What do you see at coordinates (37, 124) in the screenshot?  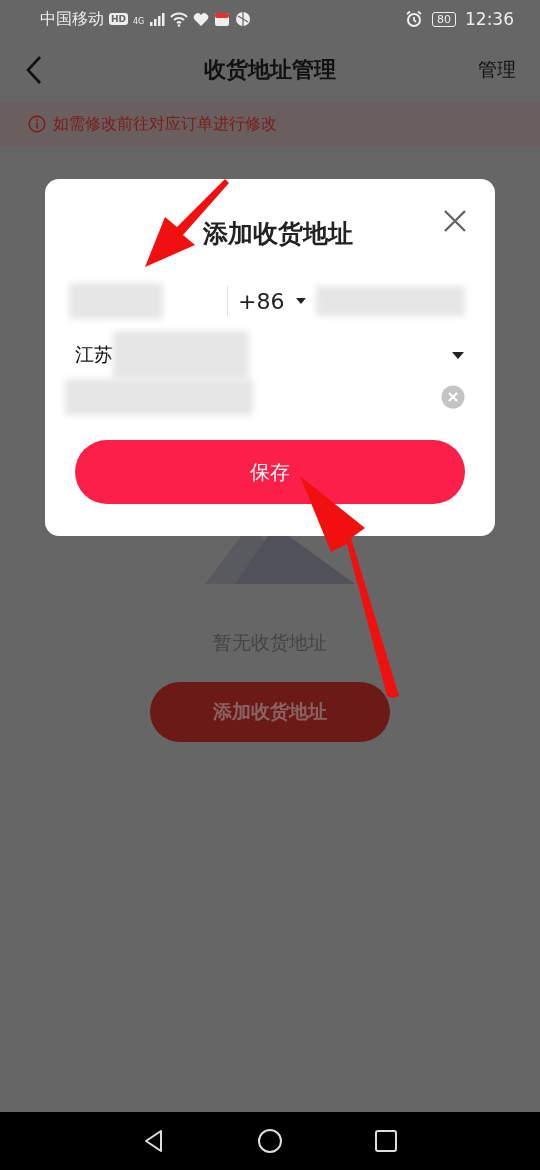 I see `info-icon` at bounding box center [37, 124].